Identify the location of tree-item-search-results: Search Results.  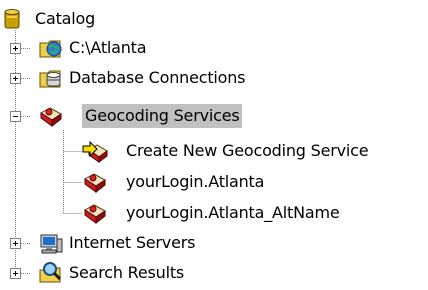
(120, 273).